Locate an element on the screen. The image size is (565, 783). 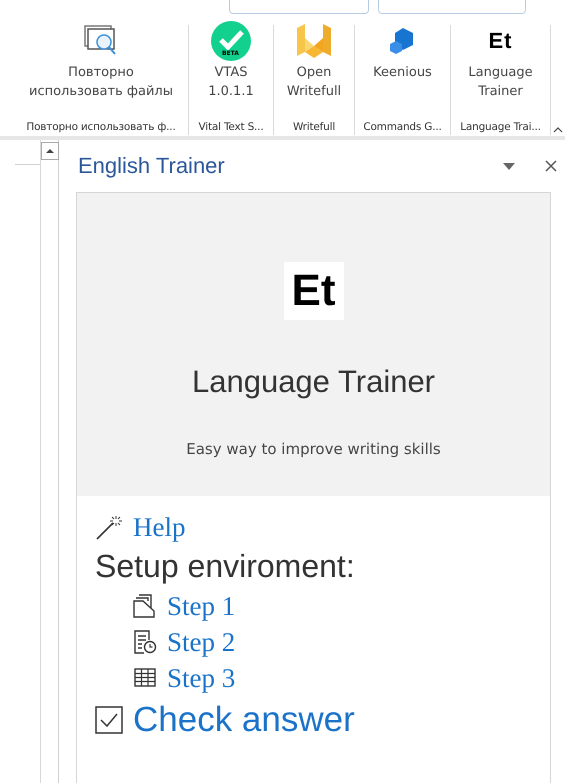
document-clock-icon is located at coordinates (145, 642).